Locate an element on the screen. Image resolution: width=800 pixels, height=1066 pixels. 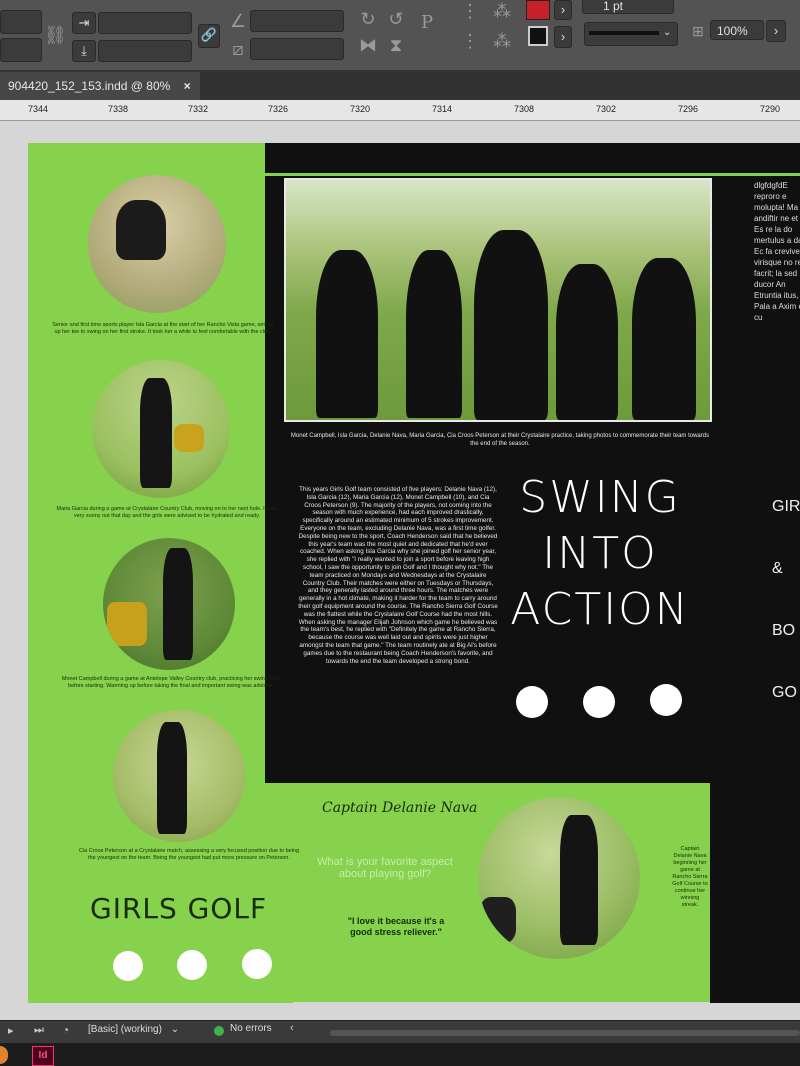
select-previous-icon: ⋮ is located at coordinates (470, 41).